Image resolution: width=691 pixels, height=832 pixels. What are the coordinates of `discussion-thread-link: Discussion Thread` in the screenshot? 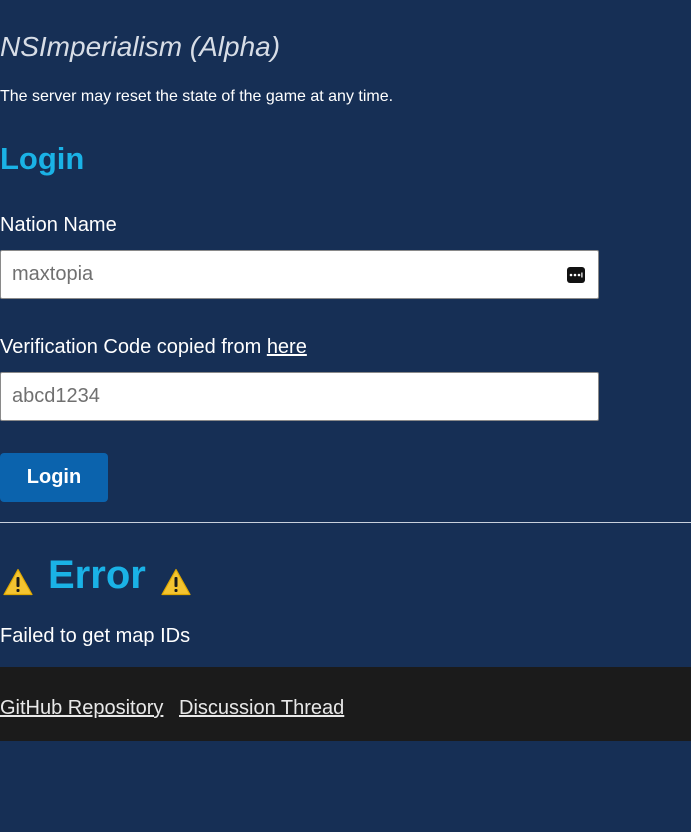 It's located at (261, 708).